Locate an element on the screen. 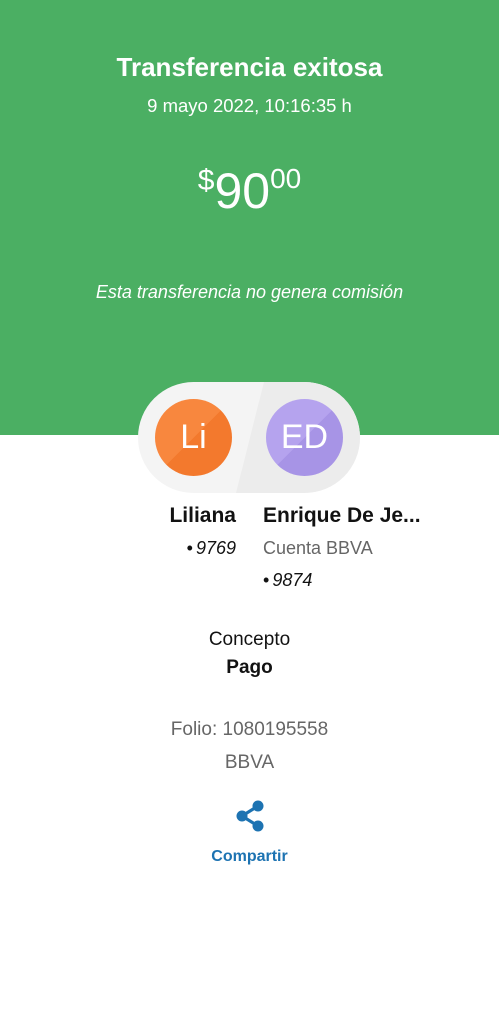 Image resolution: width=499 pixels, height=1024 pixels. folio-number: Folio: 1080195558 is located at coordinates (249, 729).